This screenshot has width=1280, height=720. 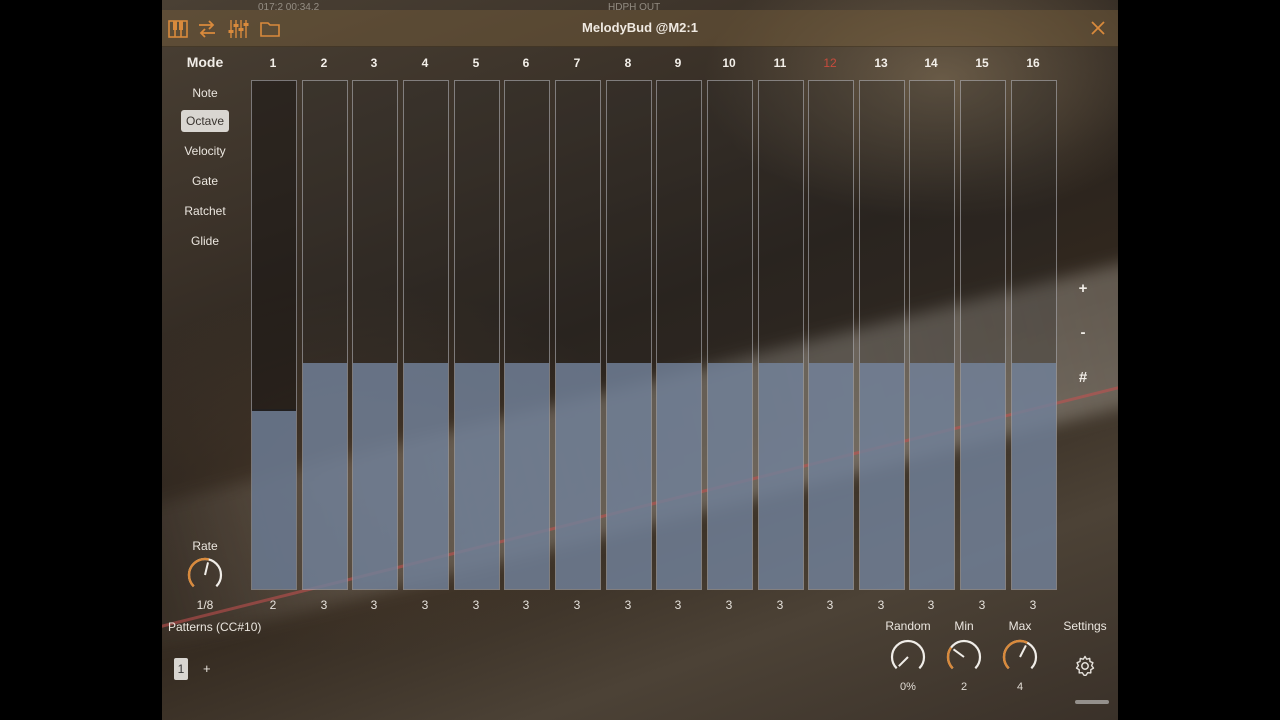 I want to click on step-header: 5, so click(x=476, y=63).